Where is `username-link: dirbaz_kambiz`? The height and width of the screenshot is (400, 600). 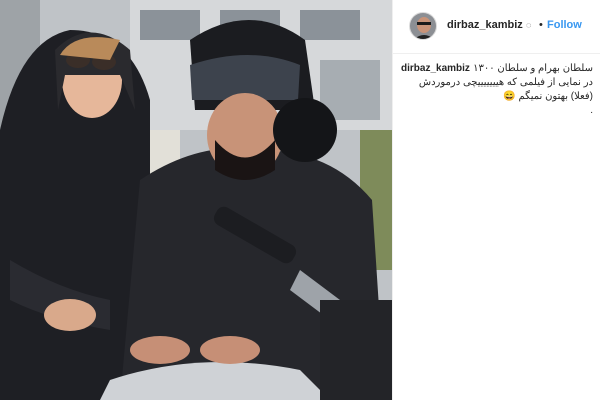
username-link: dirbaz_kambiz is located at coordinates (485, 25).